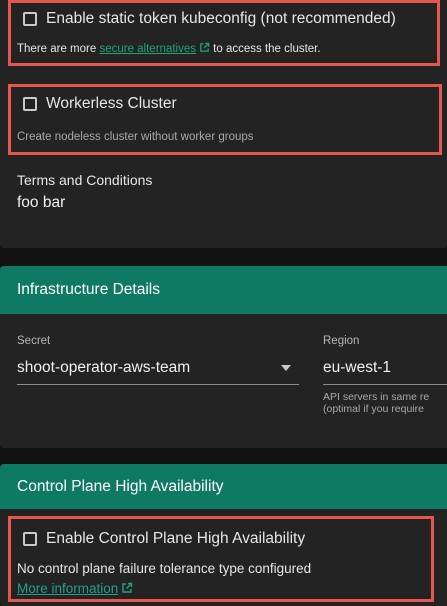 The height and width of the screenshot is (606, 447). Describe the element at coordinates (286, 368) in the screenshot. I see `secret-dropdown-icon` at that location.